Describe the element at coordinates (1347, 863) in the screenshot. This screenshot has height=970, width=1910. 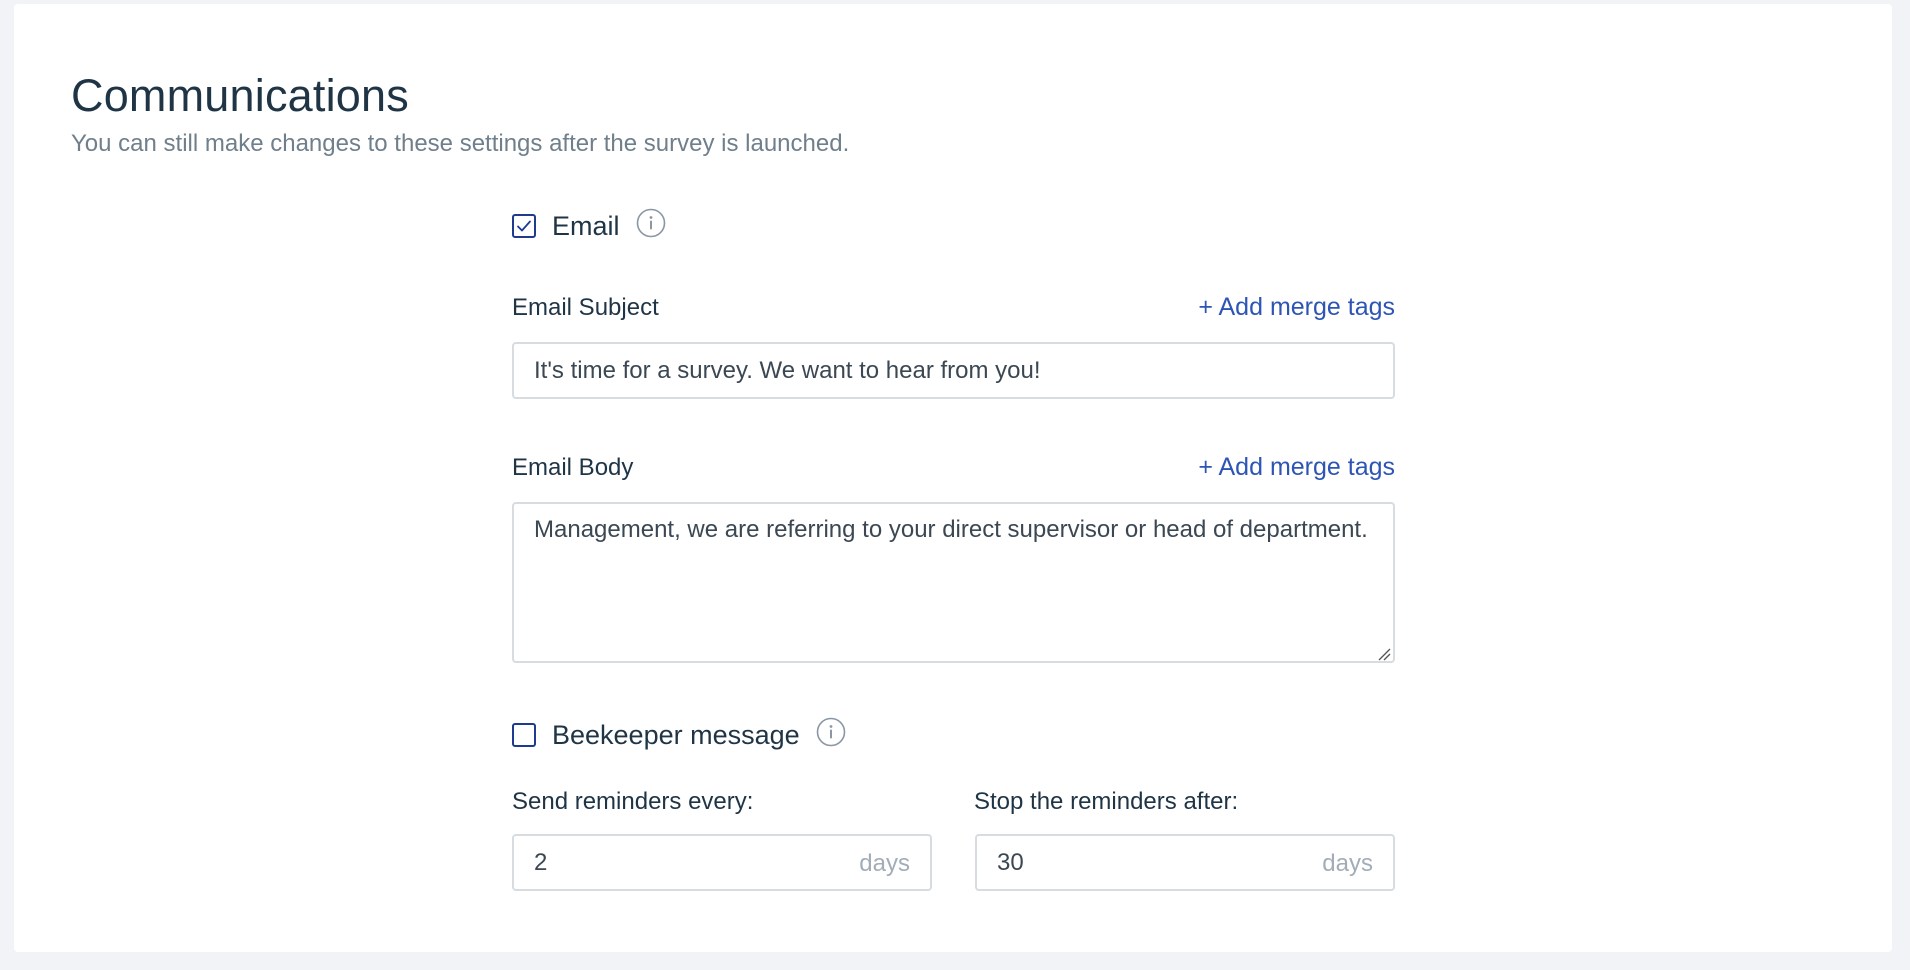
I see `stop-reminders-unit: days` at that location.